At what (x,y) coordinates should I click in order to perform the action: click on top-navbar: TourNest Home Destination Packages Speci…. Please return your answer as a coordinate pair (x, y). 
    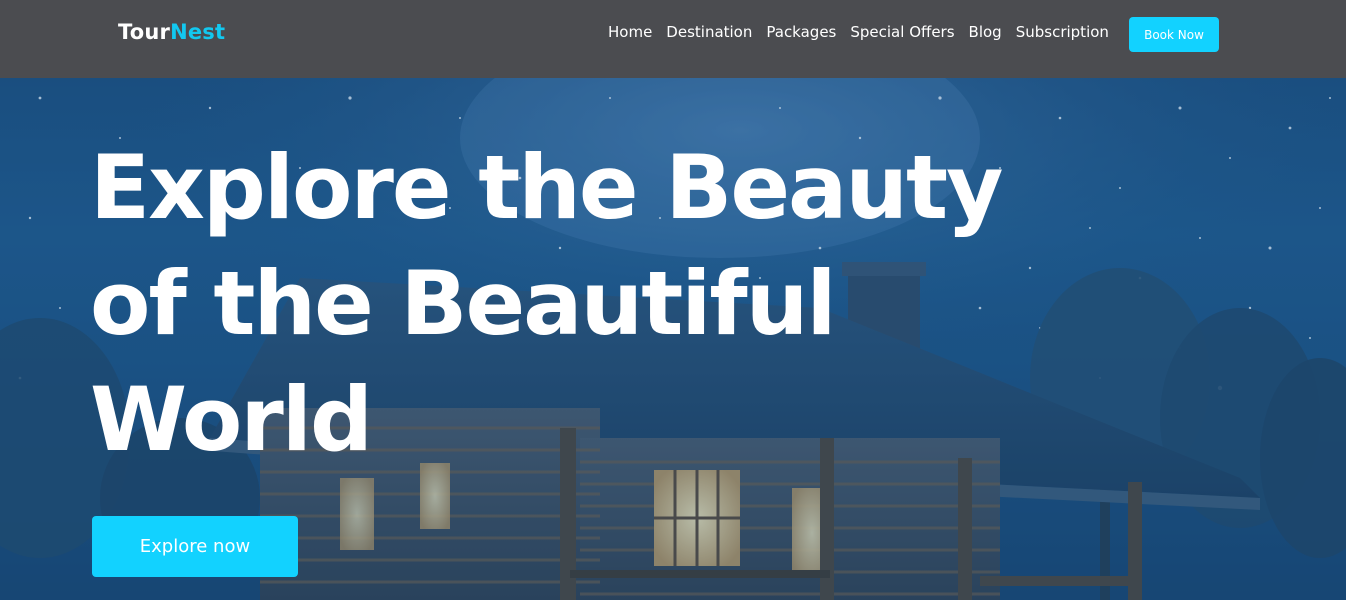
    Looking at the image, I should click on (673, 39).